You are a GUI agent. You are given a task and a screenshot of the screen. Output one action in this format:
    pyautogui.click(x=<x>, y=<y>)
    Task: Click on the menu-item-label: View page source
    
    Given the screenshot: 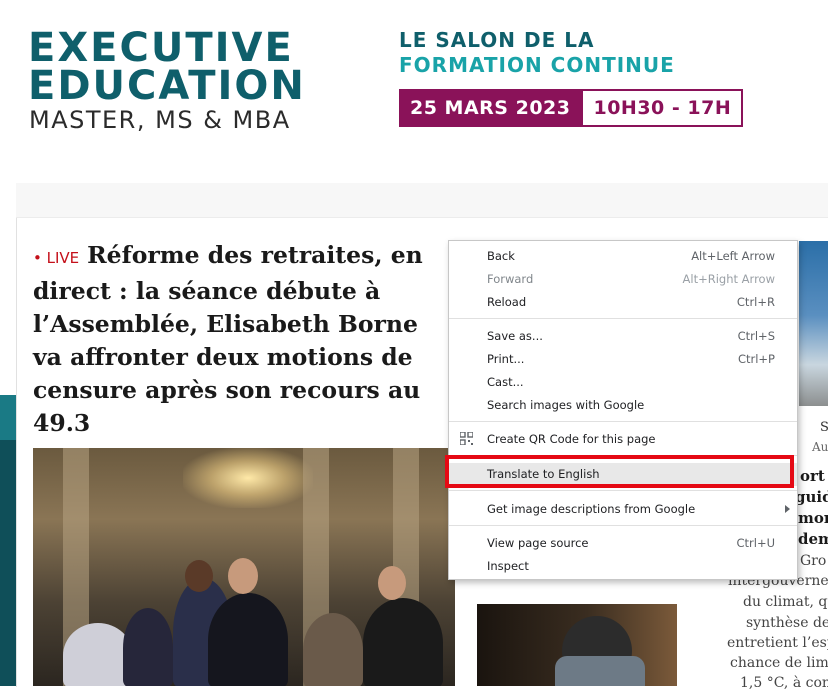 What is the action you would take?
    pyautogui.click(x=538, y=543)
    